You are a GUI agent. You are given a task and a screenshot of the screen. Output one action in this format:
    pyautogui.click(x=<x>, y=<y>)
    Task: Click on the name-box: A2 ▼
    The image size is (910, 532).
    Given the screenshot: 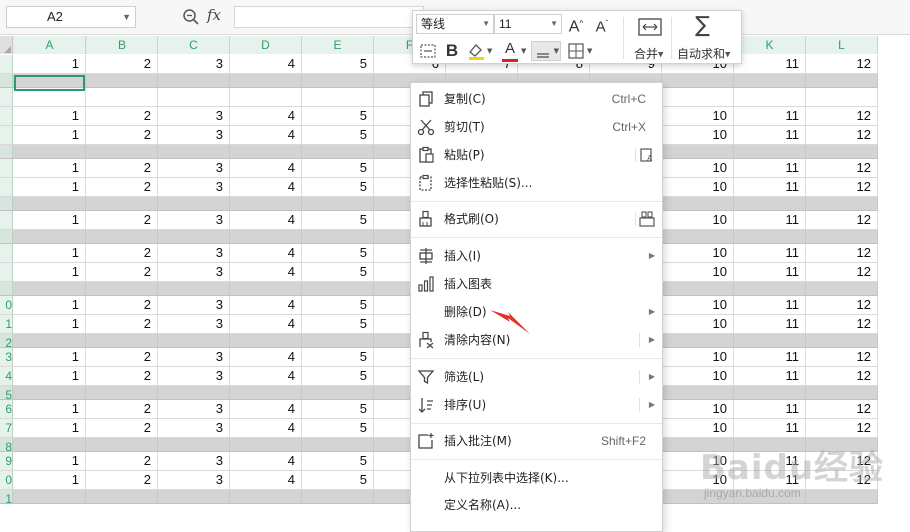 What is the action you would take?
    pyautogui.click(x=71, y=17)
    